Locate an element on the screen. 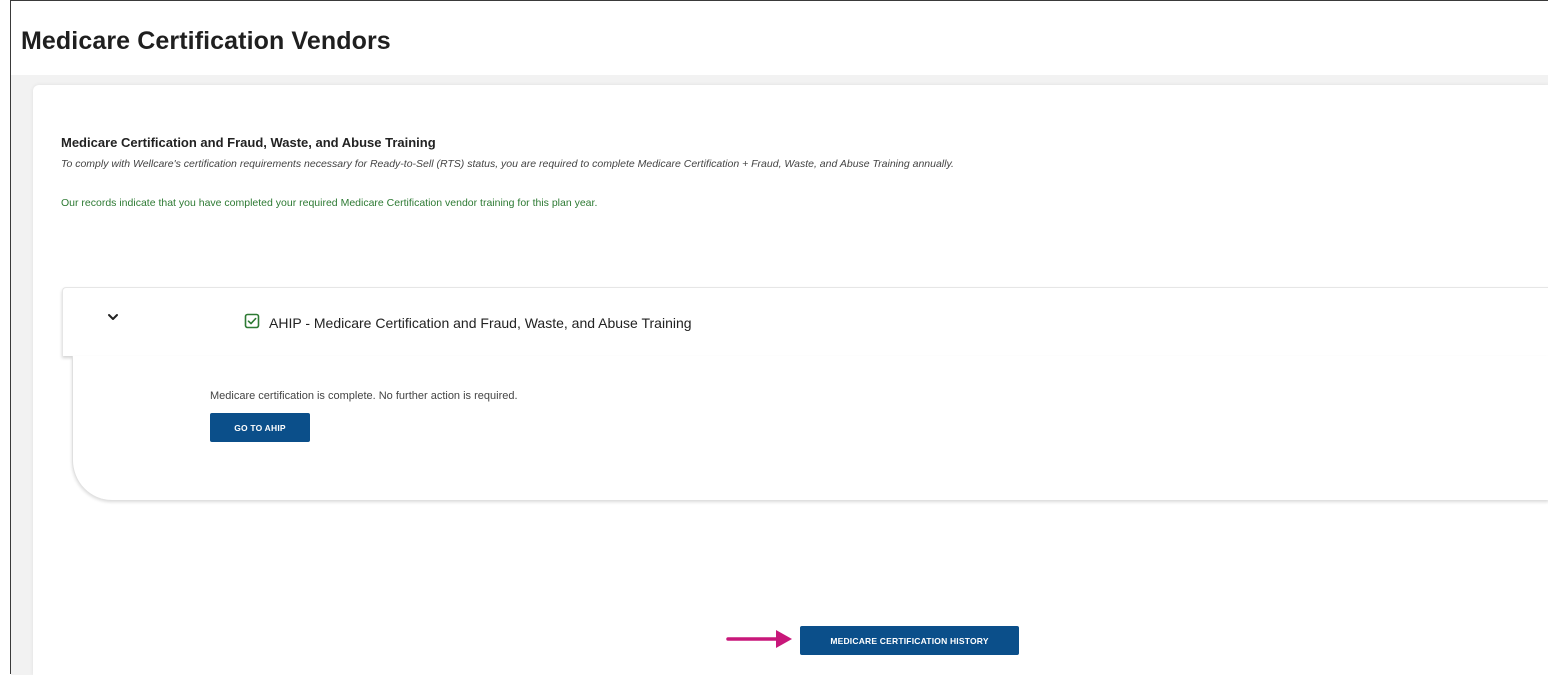 The width and height of the screenshot is (1548, 675). go-to-ahip-button: GO TO AHIP is located at coordinates (260, 427).